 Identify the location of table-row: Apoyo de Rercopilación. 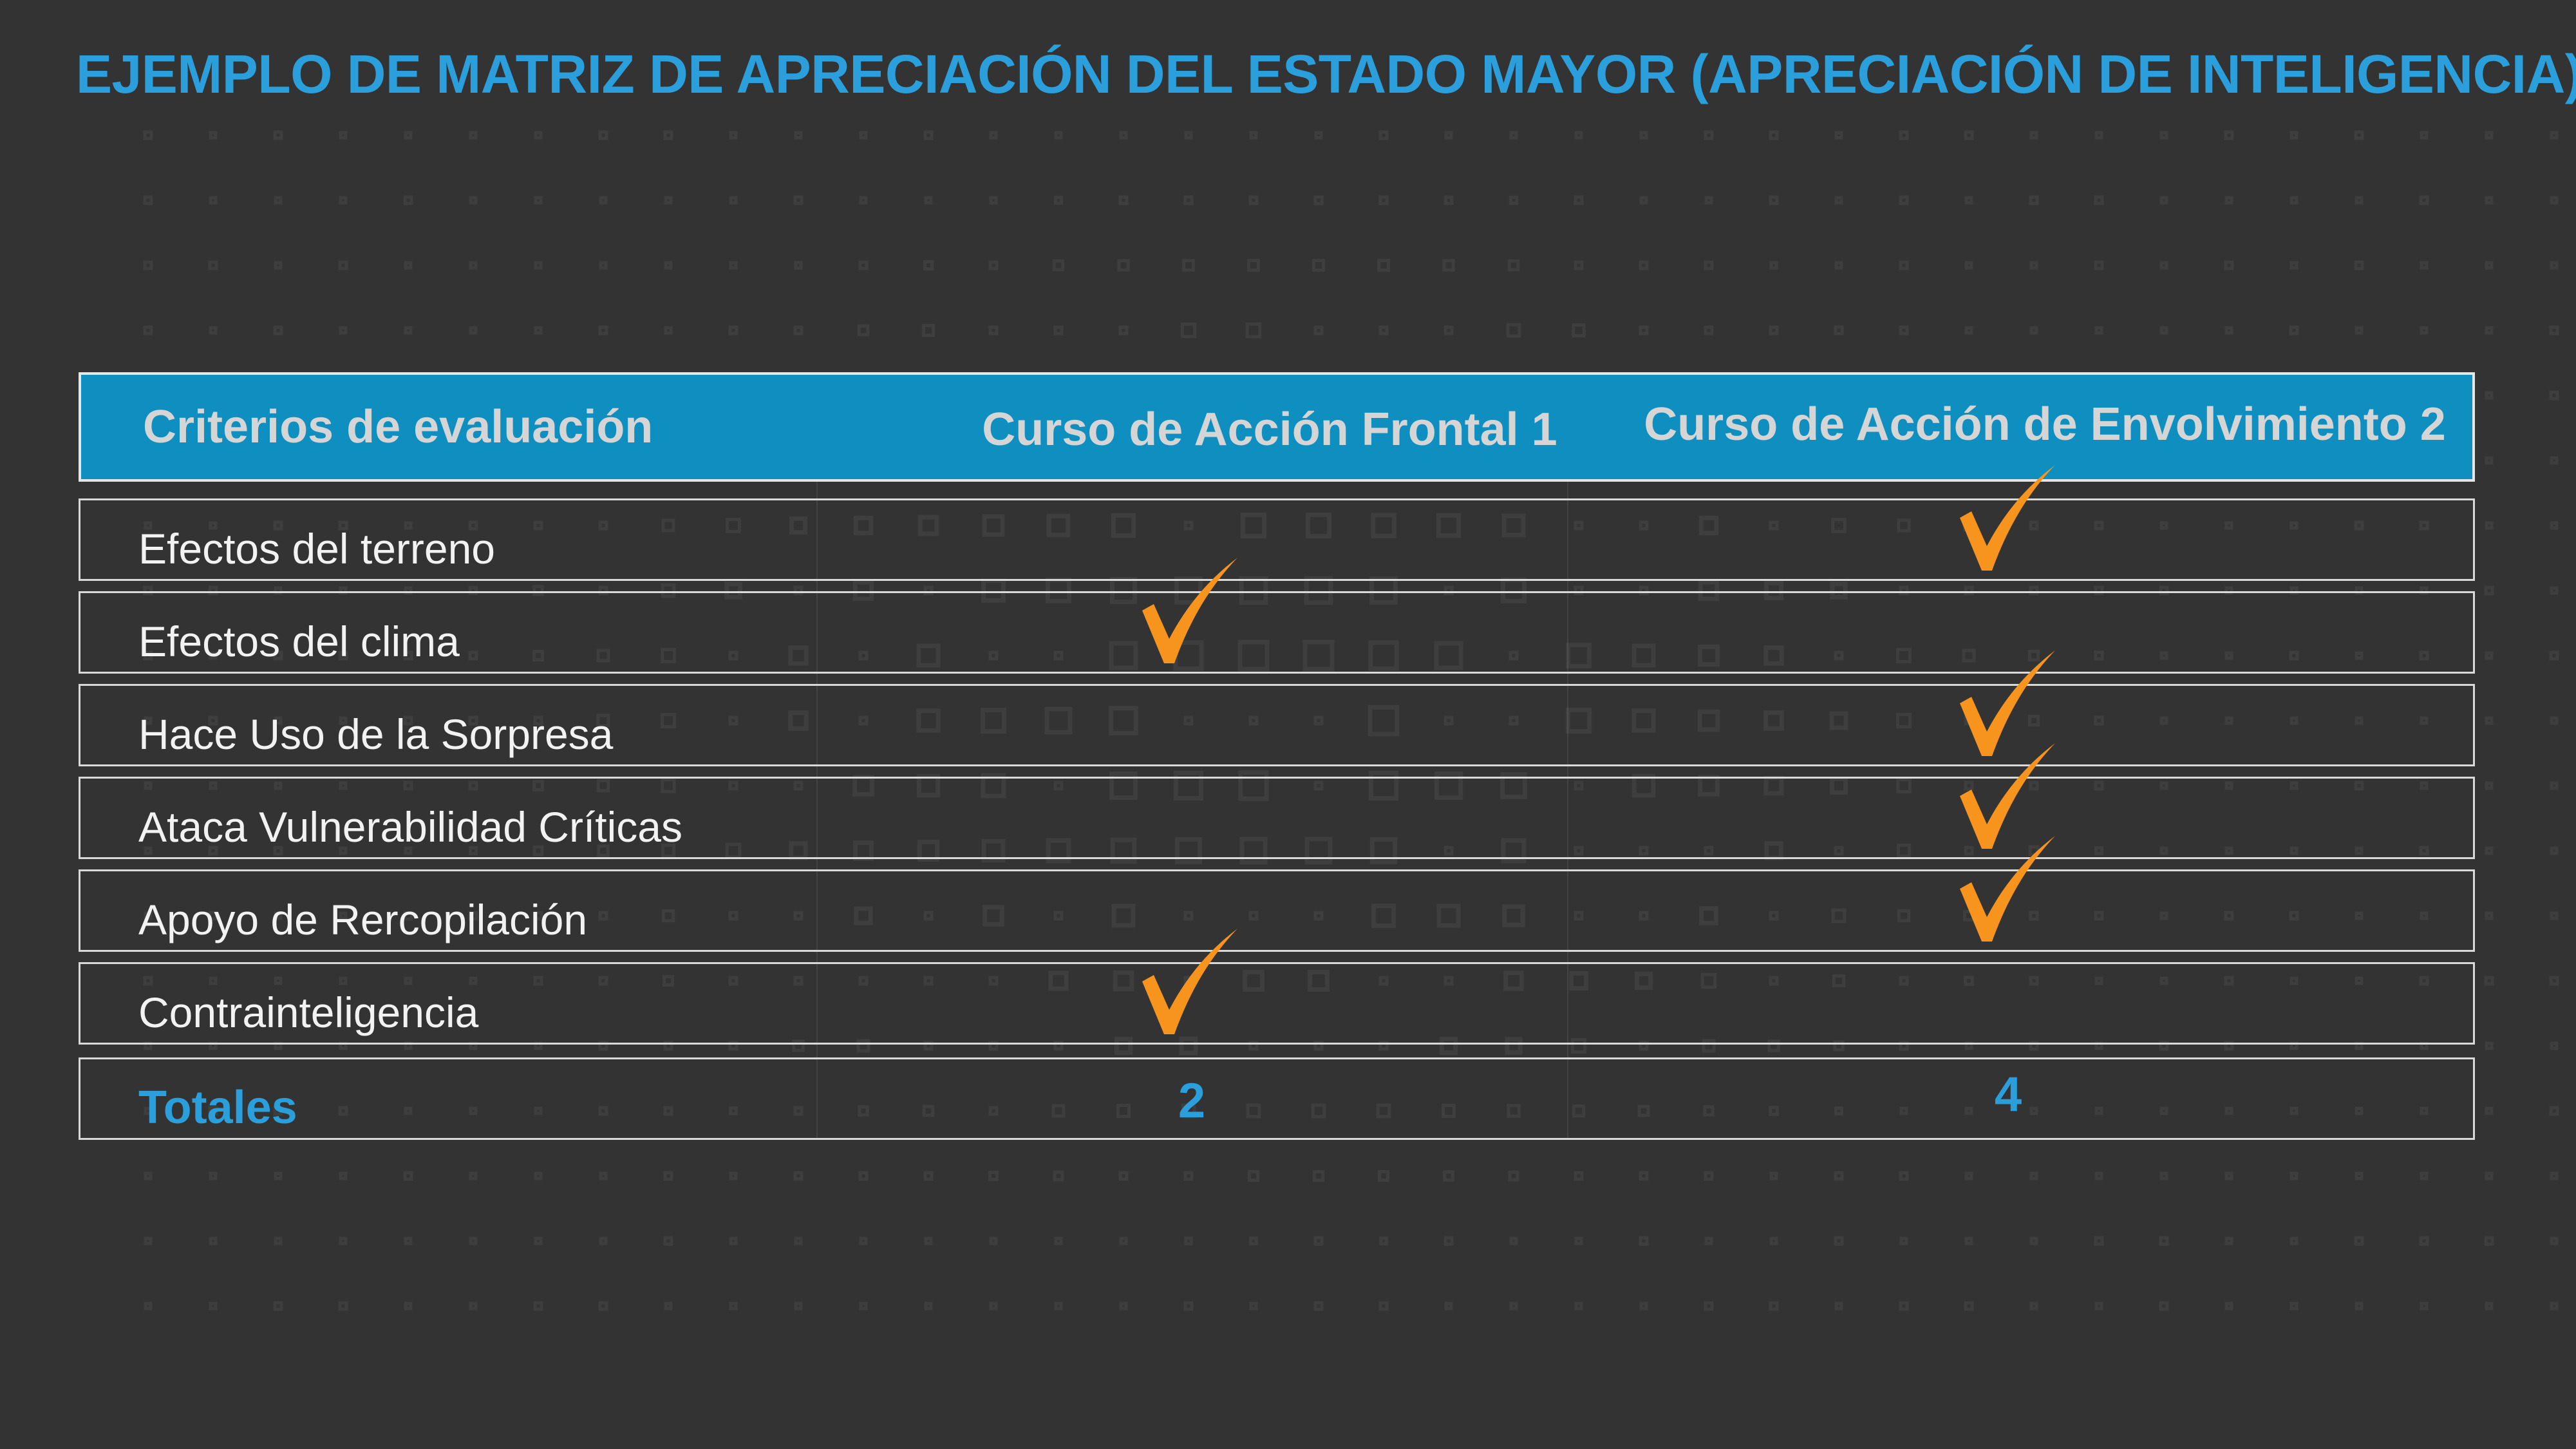
(1277, 910).